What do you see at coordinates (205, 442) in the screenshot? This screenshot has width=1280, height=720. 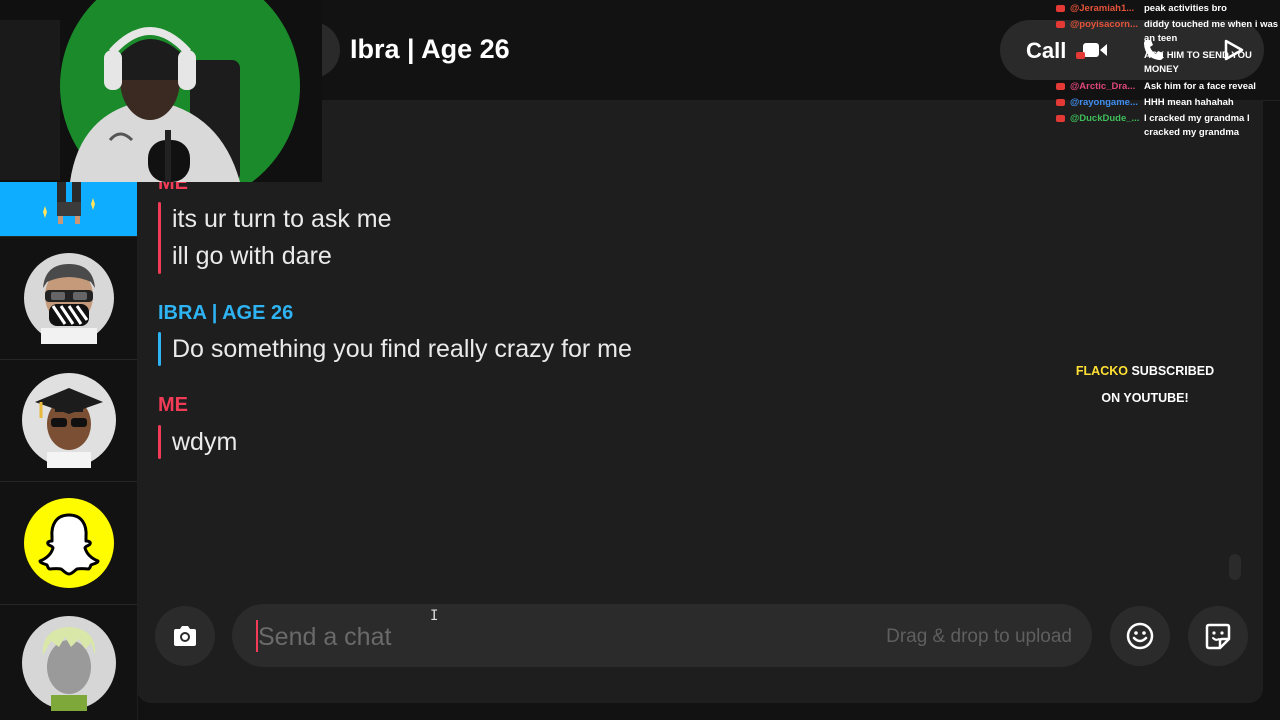 I see `chat-message: wdym` at bounding box center [205, 442].